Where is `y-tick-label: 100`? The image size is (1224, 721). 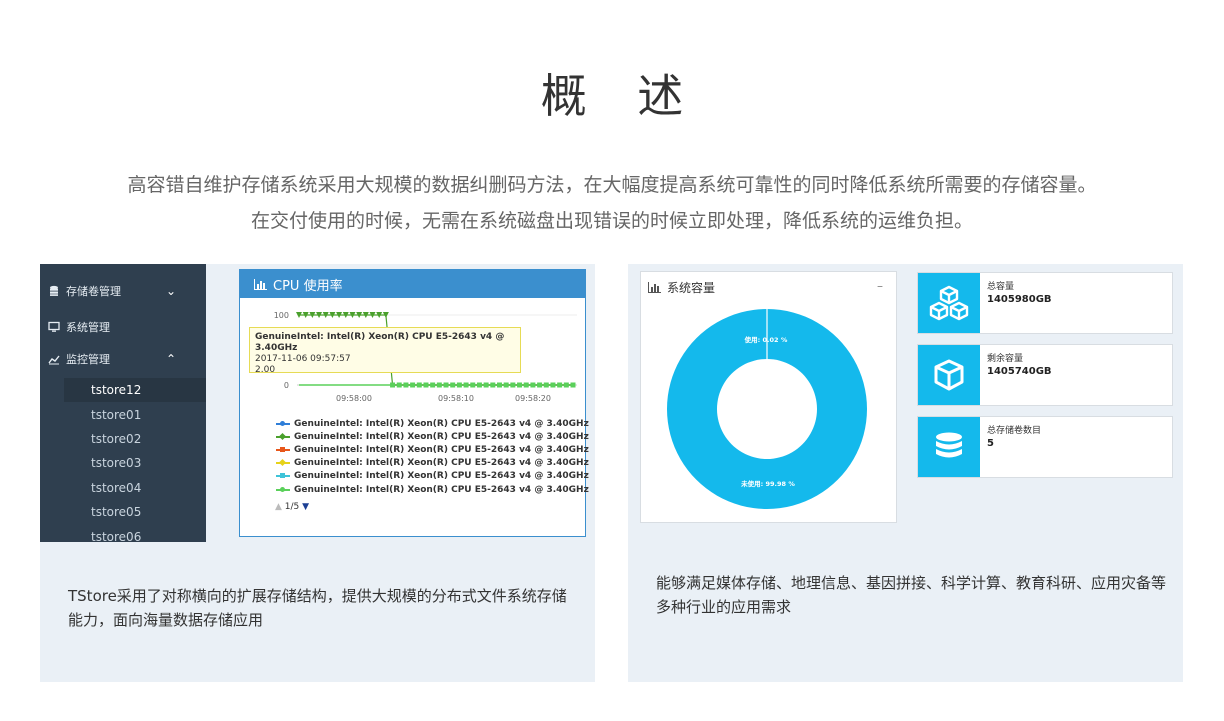 y-tick-label: 100 is located at coordinates (281, 315).